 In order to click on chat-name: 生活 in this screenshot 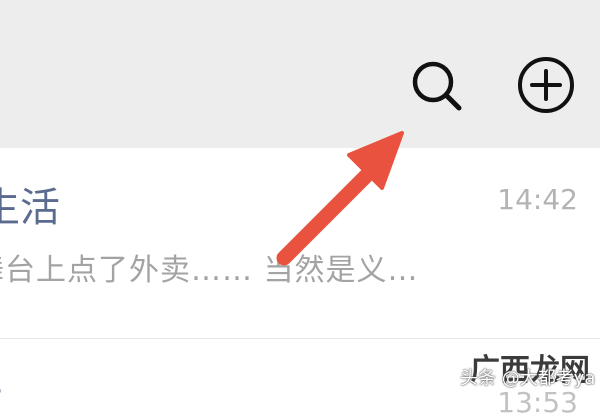, I will do `click(30, 208)`.